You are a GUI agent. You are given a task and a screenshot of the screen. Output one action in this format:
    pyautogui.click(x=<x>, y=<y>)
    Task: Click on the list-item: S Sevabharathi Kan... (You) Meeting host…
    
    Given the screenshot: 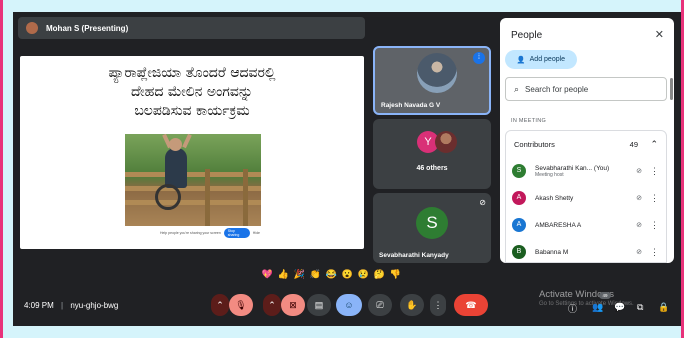 What is the action you would take?
    pyautogui.click(x=587, y=171)
    